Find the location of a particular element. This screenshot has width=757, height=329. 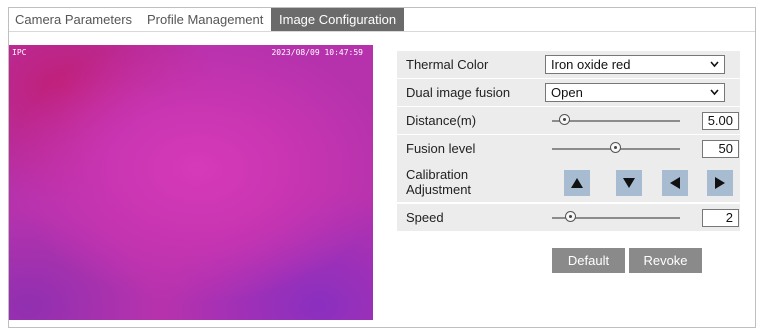

distance-input: 5.00 is located at coordinates (720, 121).